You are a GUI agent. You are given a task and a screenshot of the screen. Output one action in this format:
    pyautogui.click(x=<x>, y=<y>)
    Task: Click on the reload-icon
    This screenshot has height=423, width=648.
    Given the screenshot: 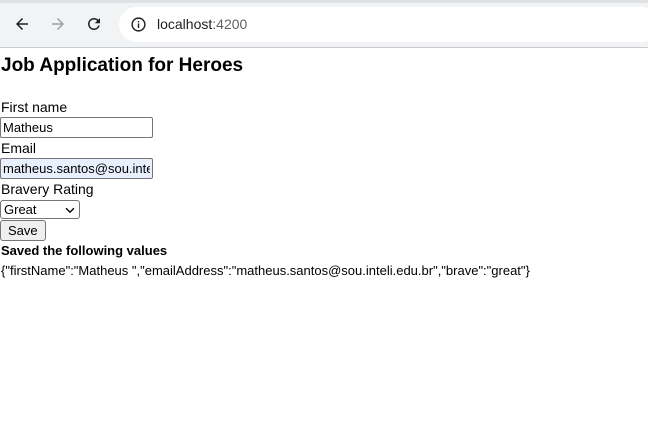 What is the action you would take?
    pyautogui.click(x=93, y=23)
    